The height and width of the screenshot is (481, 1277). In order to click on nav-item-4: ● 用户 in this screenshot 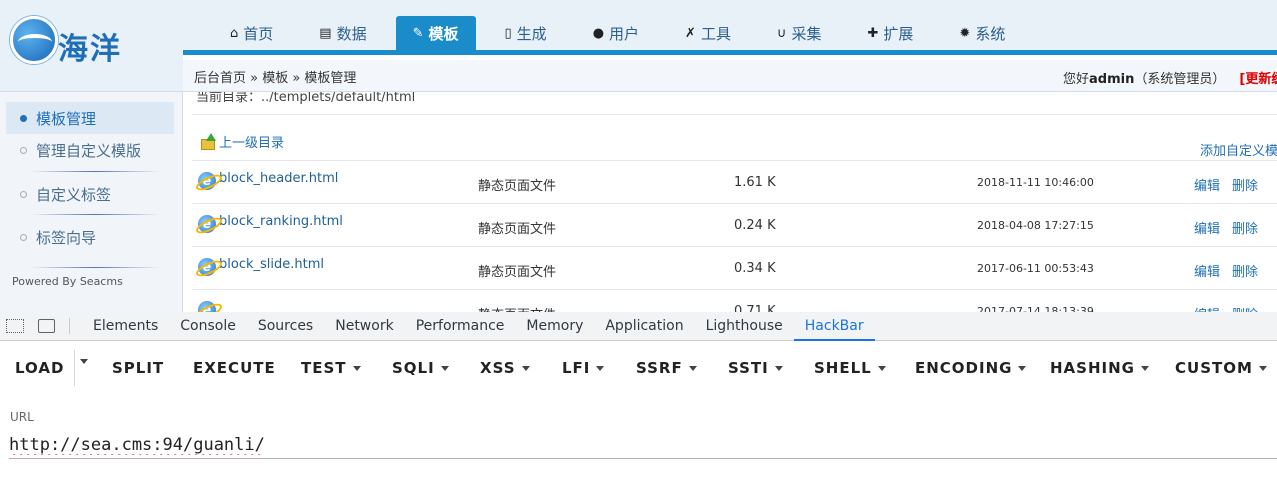, I will do `click(616, 33)`.